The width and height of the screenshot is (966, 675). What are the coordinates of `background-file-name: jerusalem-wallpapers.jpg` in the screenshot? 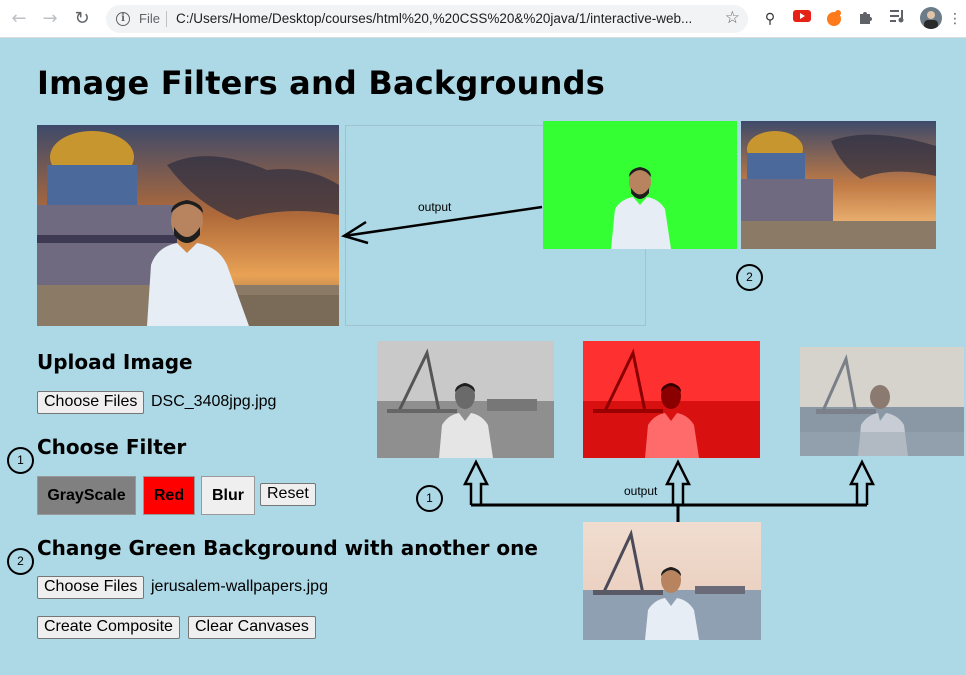 It's located at (239, 586).